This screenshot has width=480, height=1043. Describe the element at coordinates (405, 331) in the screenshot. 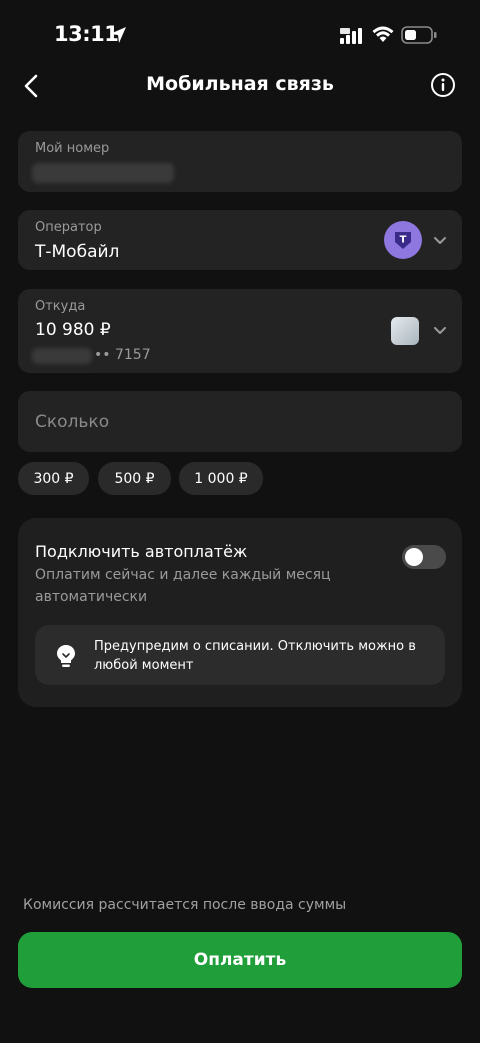

I see `bank-card-thumbnail` at that location.